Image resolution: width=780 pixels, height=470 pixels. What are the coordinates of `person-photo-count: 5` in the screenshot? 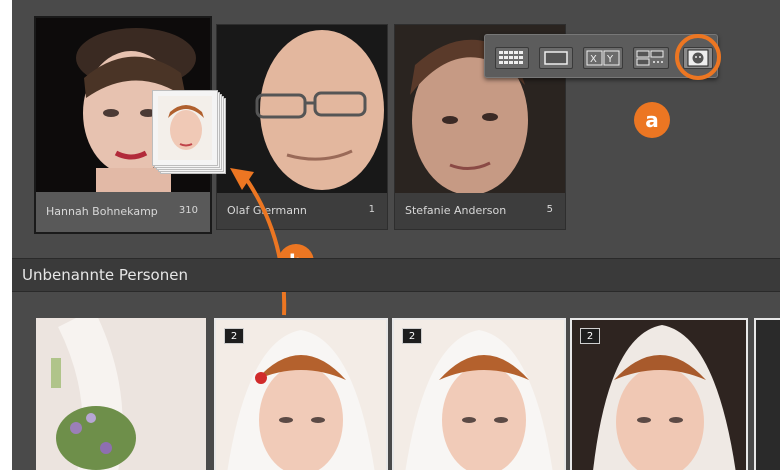 It's located at (549, 209).